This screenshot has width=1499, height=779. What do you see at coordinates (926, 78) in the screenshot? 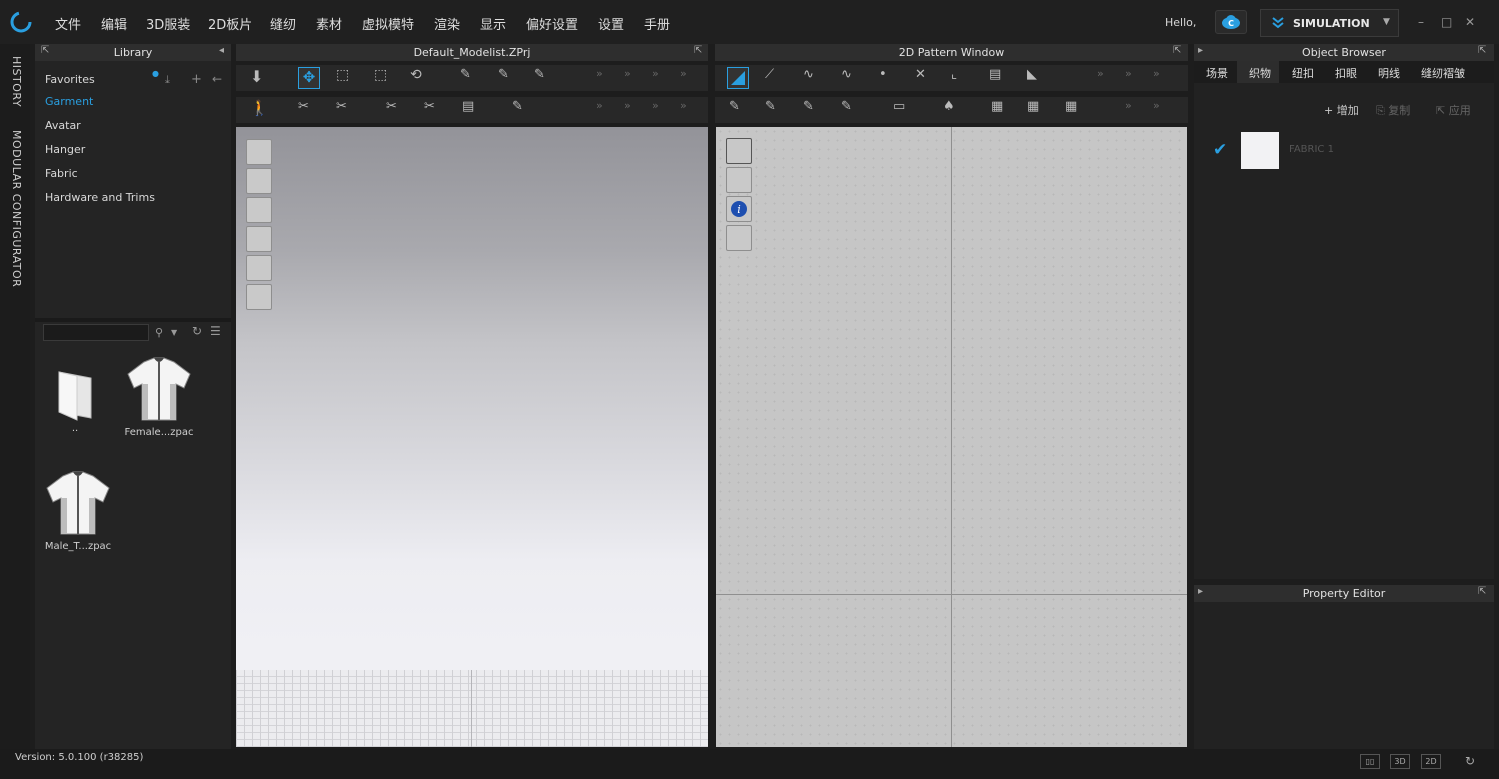
I see `polygon-icon: ✕` at bounding box center [926, 78].